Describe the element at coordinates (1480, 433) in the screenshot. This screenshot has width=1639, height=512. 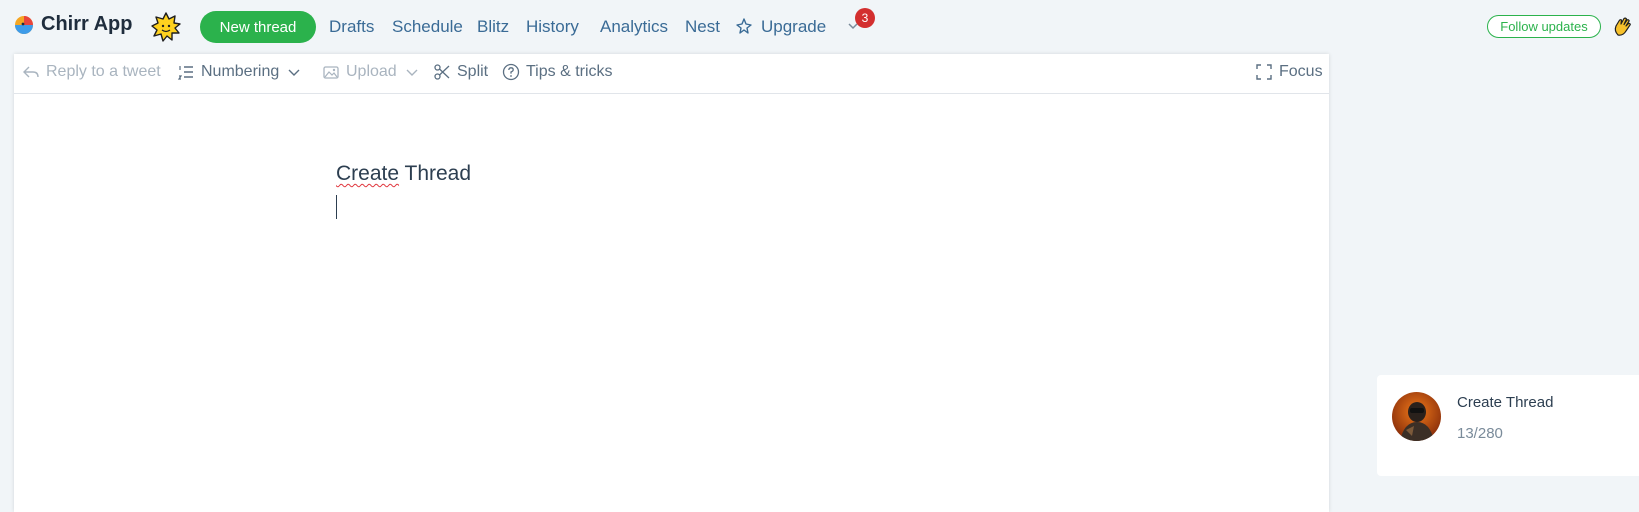
I see `character-count: 13/280` at that location.